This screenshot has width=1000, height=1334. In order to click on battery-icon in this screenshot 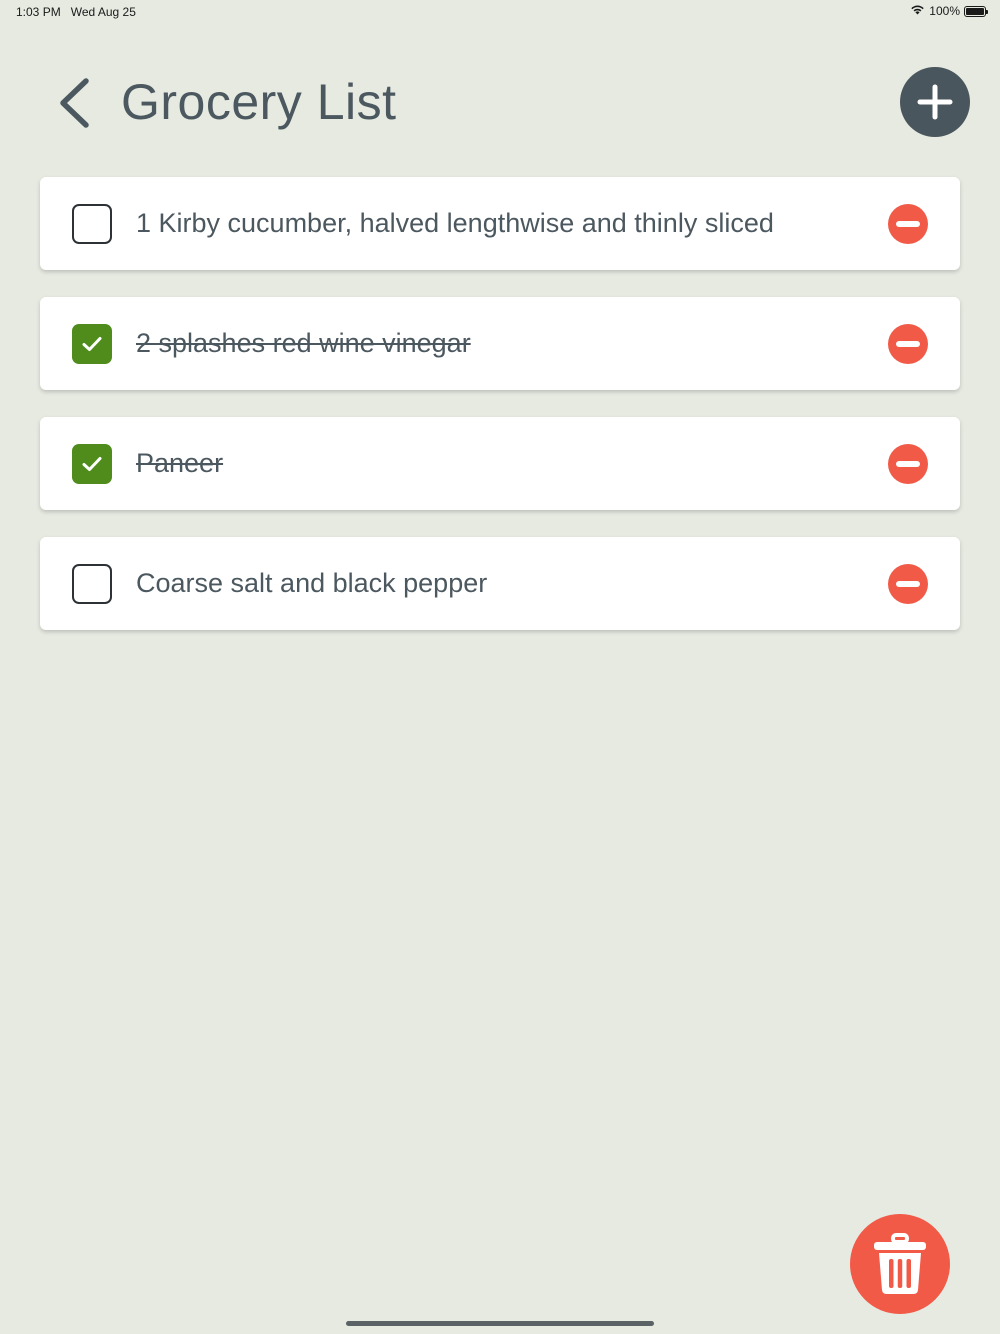, I will do `click(976, 11)`.